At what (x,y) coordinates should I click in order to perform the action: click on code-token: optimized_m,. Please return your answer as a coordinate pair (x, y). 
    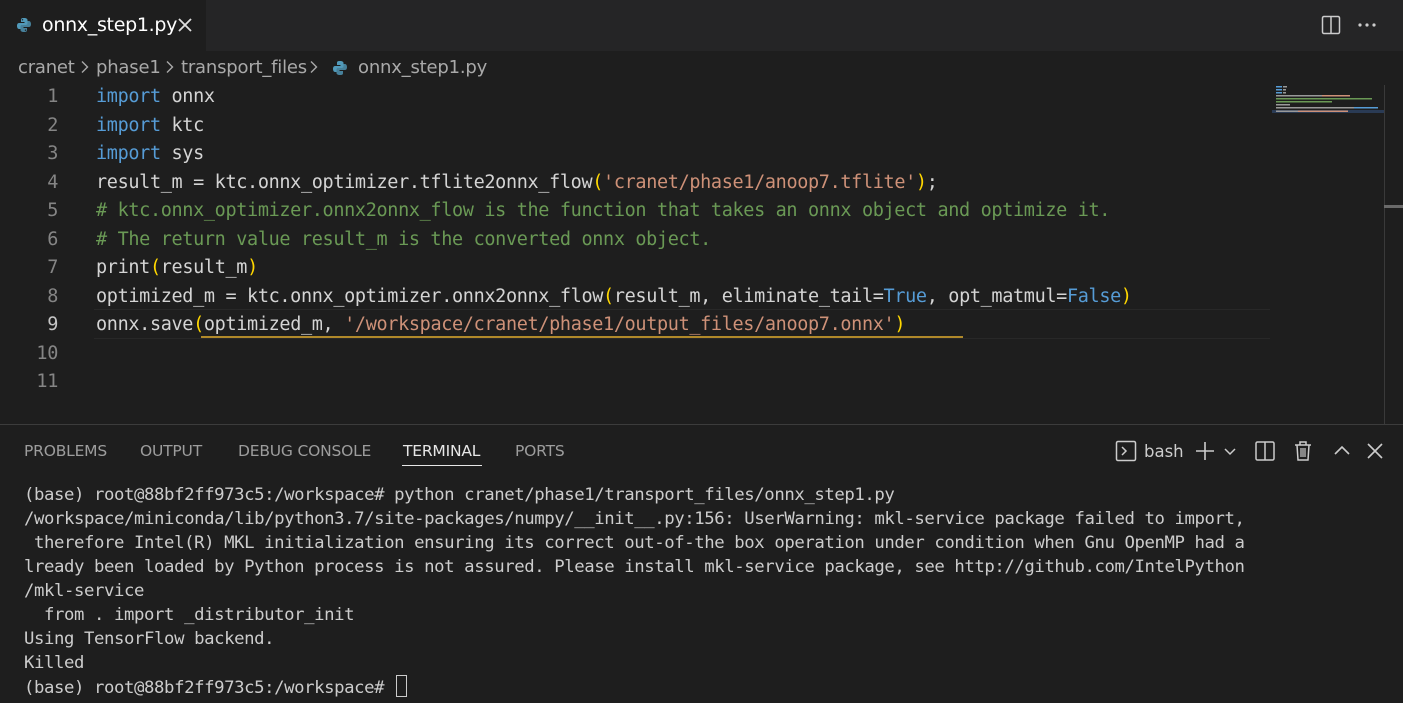
    Looking at the image, I should click on (274, 324).